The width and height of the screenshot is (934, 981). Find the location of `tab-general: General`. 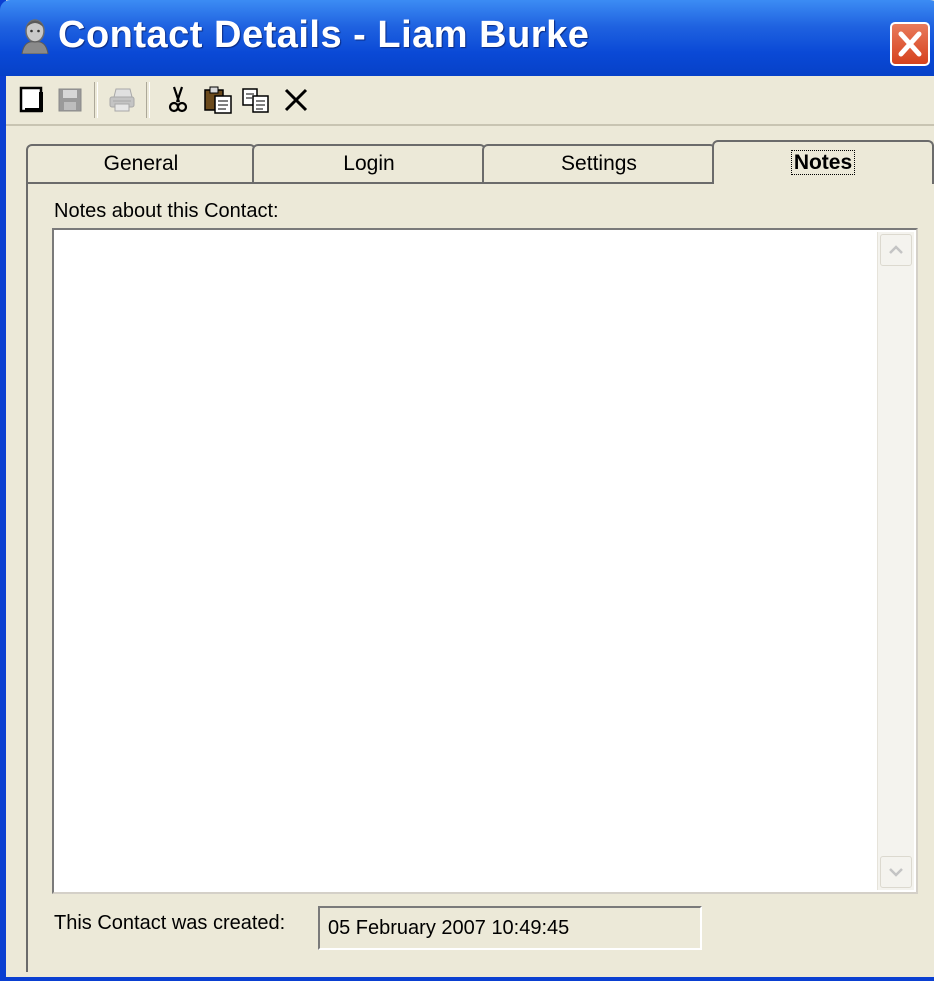

tab-general: General is located at coordinates (141, 163).